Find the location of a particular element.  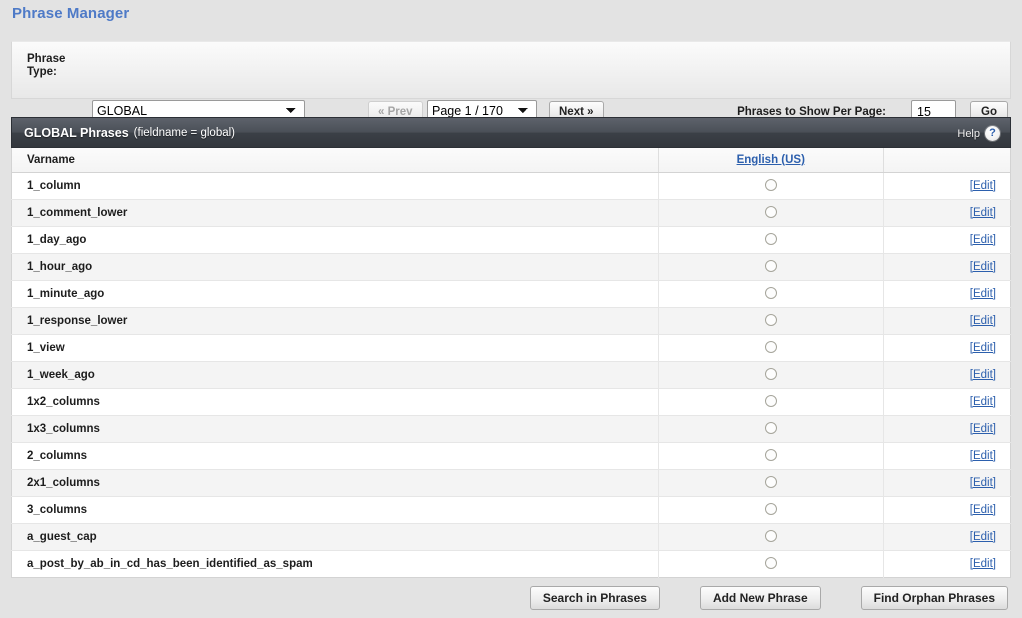

cell-varname: 1_week_ago is located at coordinates (335, 375).